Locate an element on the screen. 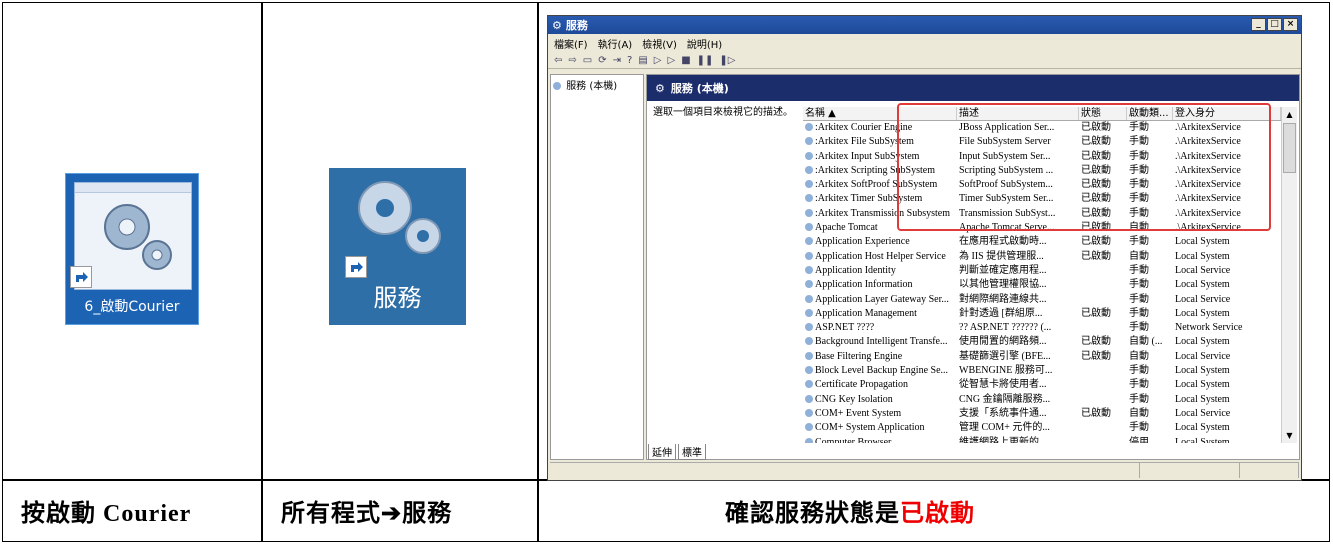 Image resolution: width=1333 pixels, height=544 pixels. toolbar: ⇦ ⇨ ▭ ⟳ ⇥ ? ▤ ▷ ▷ ■ ❚❚ ❚▷ is located at coordinates (924, 60).